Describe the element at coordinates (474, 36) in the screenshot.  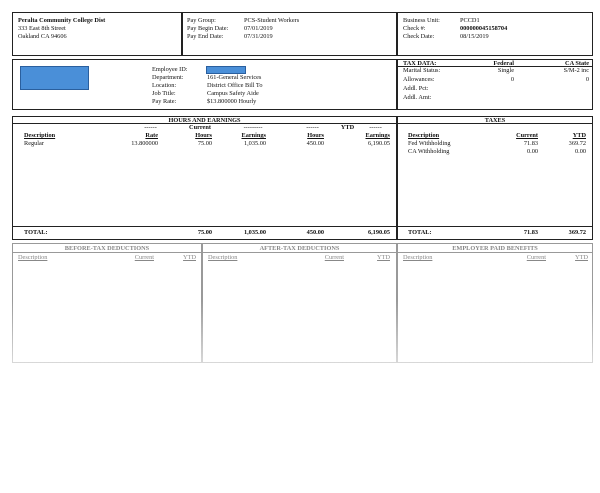
I see `check-date-value: 08/15/2019` at that location.